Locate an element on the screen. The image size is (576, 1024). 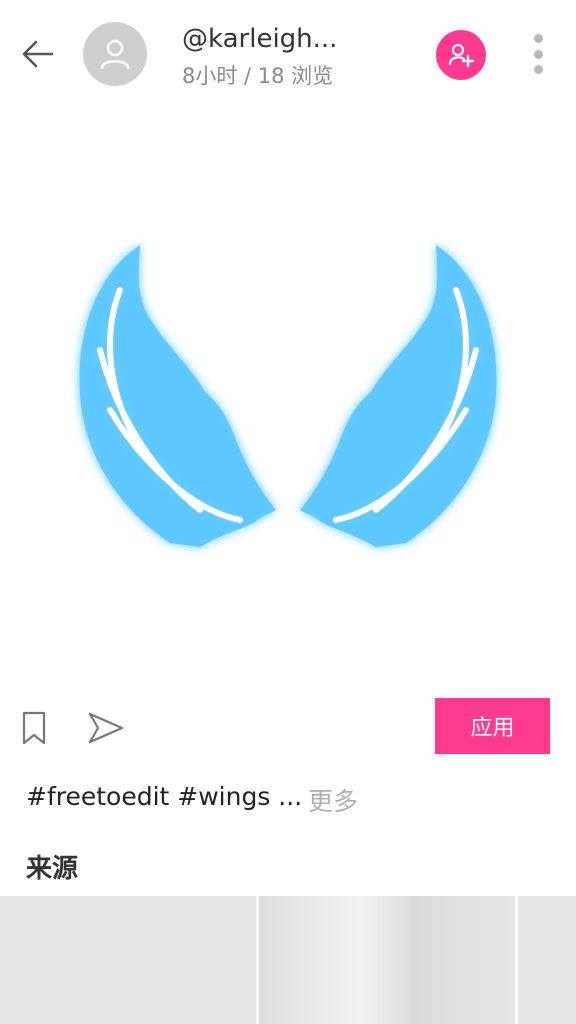
back-button is located at coordinates (38, 54).